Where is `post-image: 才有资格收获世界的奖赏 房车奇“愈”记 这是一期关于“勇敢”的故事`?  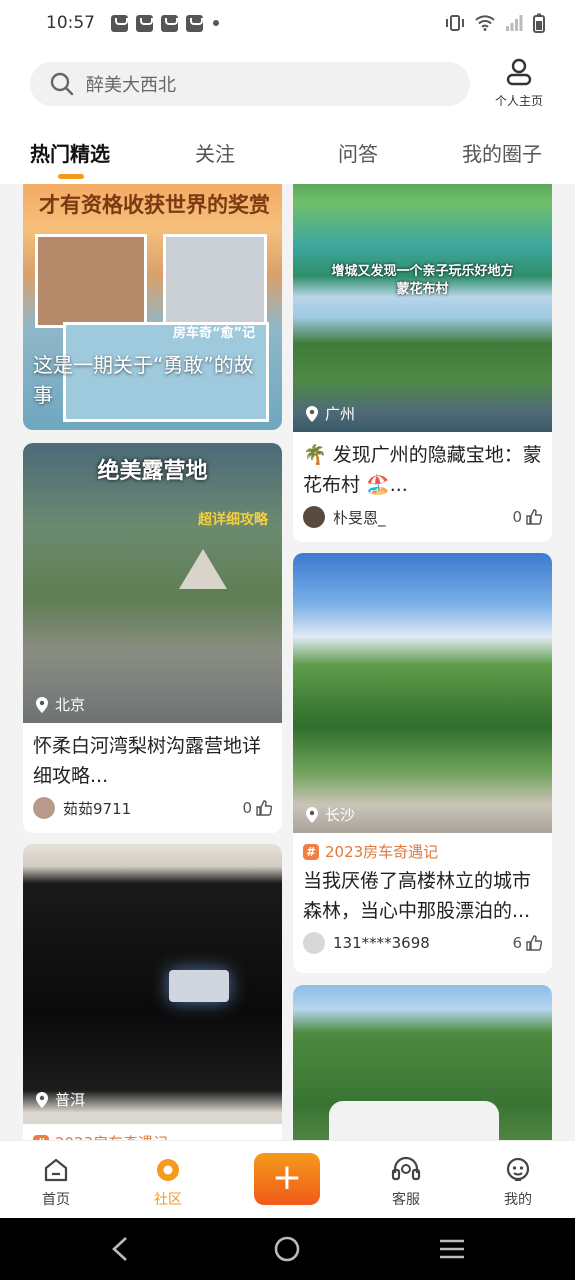
post-image: 才有资格收获世界的奖赏 房车奇“愈”记 这是一期关于“勇敢”的故事 is located at coordinates (152, 307).